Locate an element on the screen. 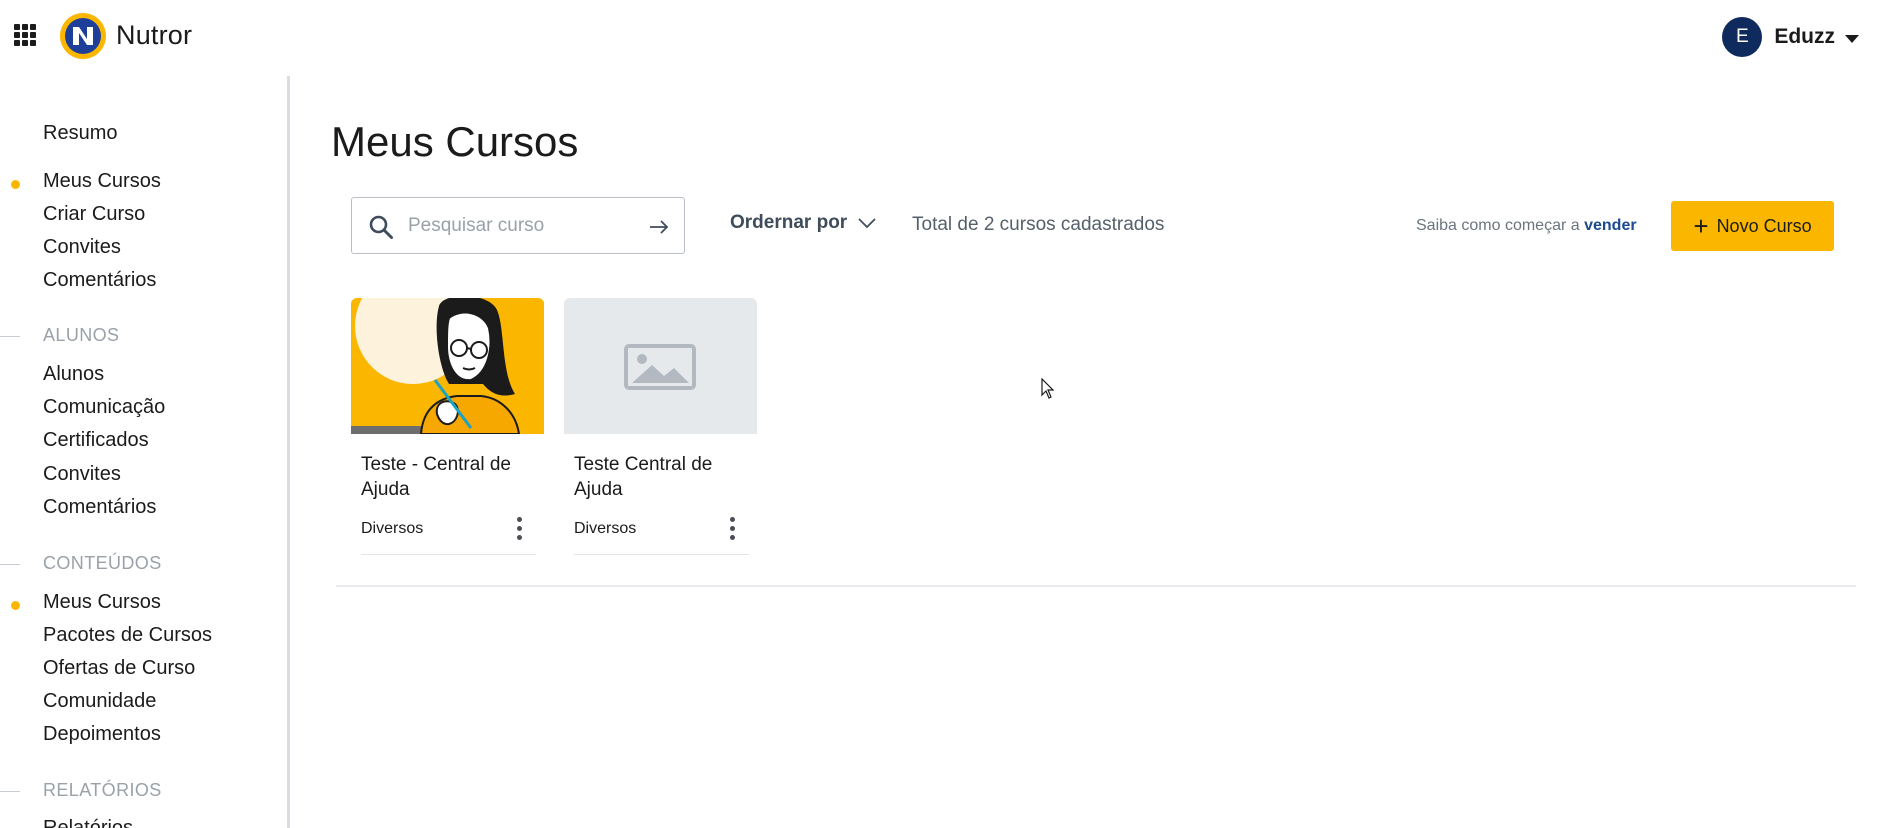 The height and width of the screenshot is (828, 1883). caret-down-icon is located at coordinates (1852, 39).